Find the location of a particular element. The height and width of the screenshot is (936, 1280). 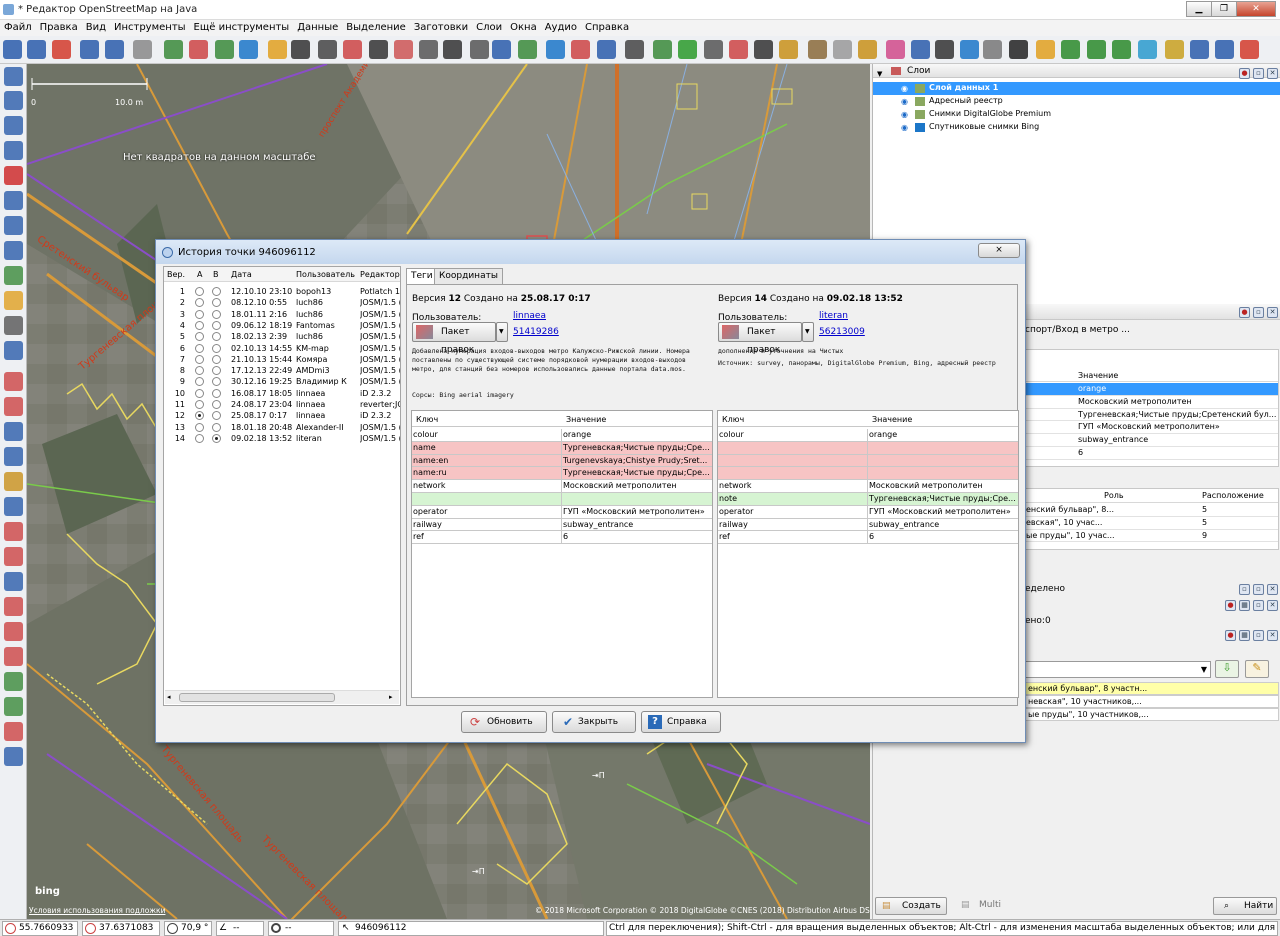

imagery-terms-link: Условия использования подложки is located at coordinates (97, 910).